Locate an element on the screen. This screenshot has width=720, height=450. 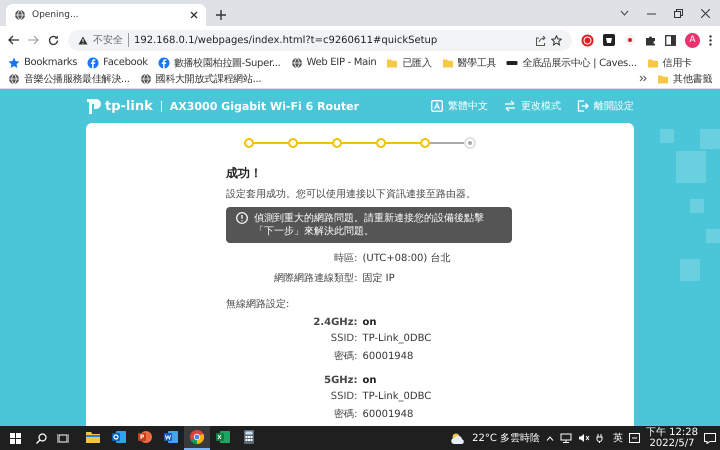
field-label: 網際網路連線類型: is located at coordinates (315, 278).